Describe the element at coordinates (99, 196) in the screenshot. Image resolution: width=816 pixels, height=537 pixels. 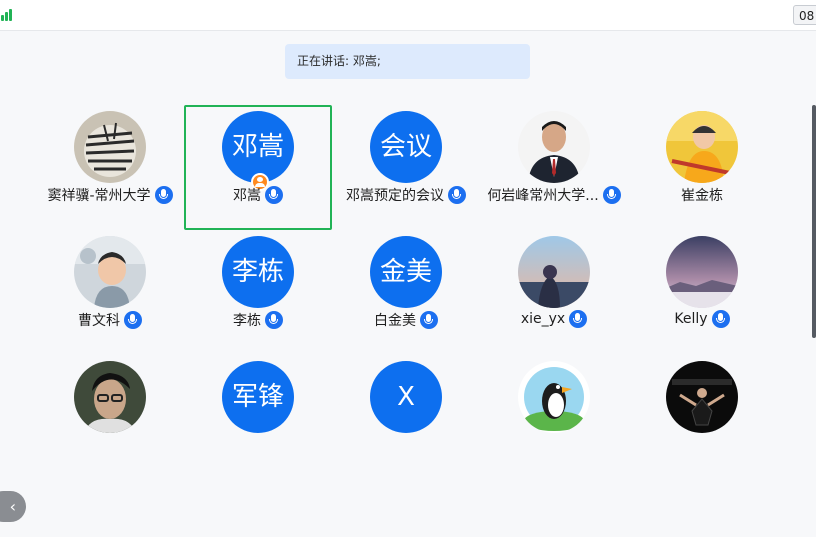
I see `participant-name: 窦祥骥-常州大学` at that location.